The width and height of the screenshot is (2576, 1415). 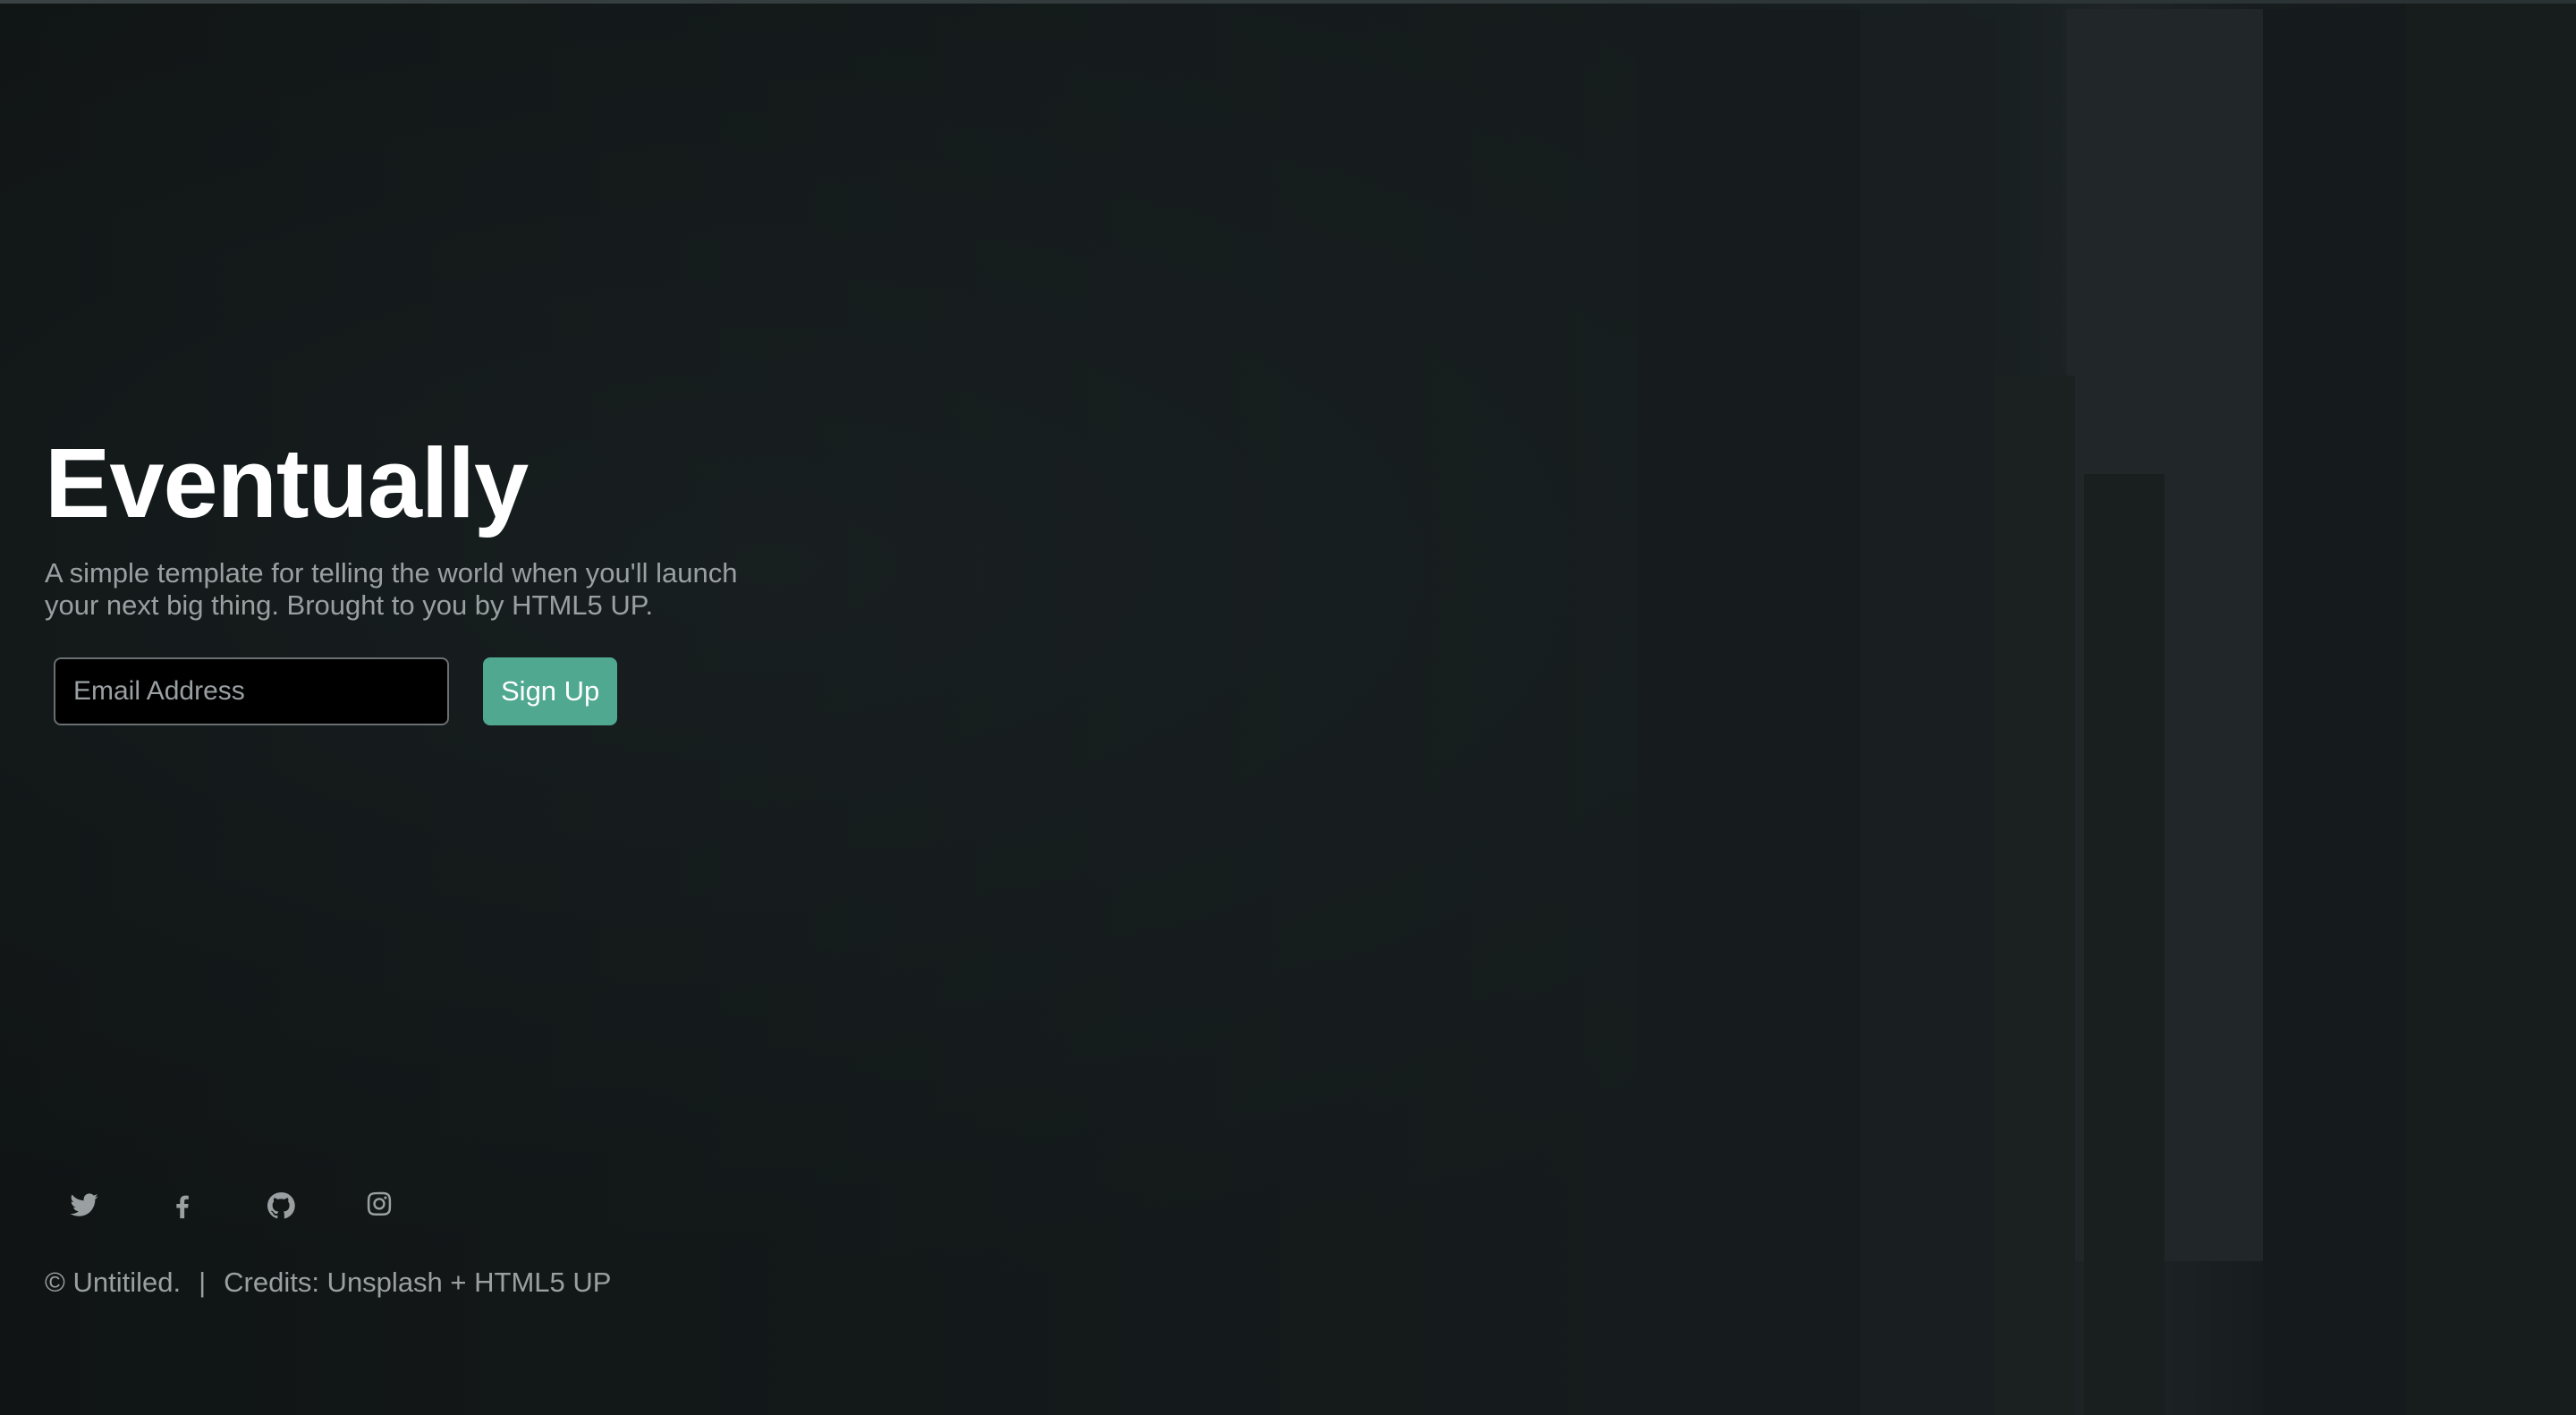 I want to click on instagram-icon, so click(x=379, y=1204).